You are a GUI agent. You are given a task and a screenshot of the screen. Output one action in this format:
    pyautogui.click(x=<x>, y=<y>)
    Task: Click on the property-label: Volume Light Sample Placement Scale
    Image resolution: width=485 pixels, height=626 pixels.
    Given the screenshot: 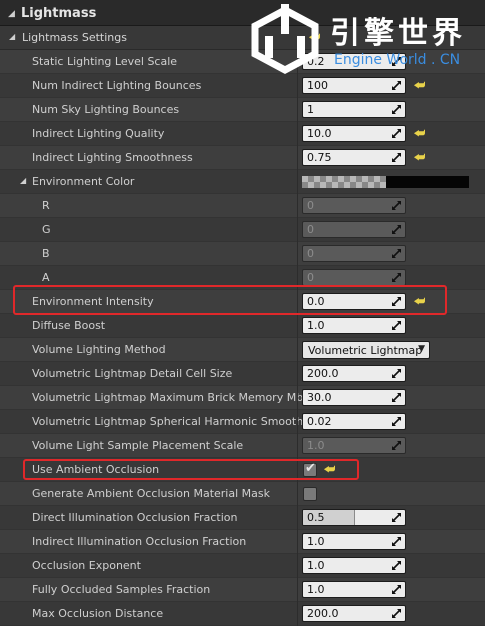 What is the action you would take?
    pyautogui.click(x=138, y=445)
    